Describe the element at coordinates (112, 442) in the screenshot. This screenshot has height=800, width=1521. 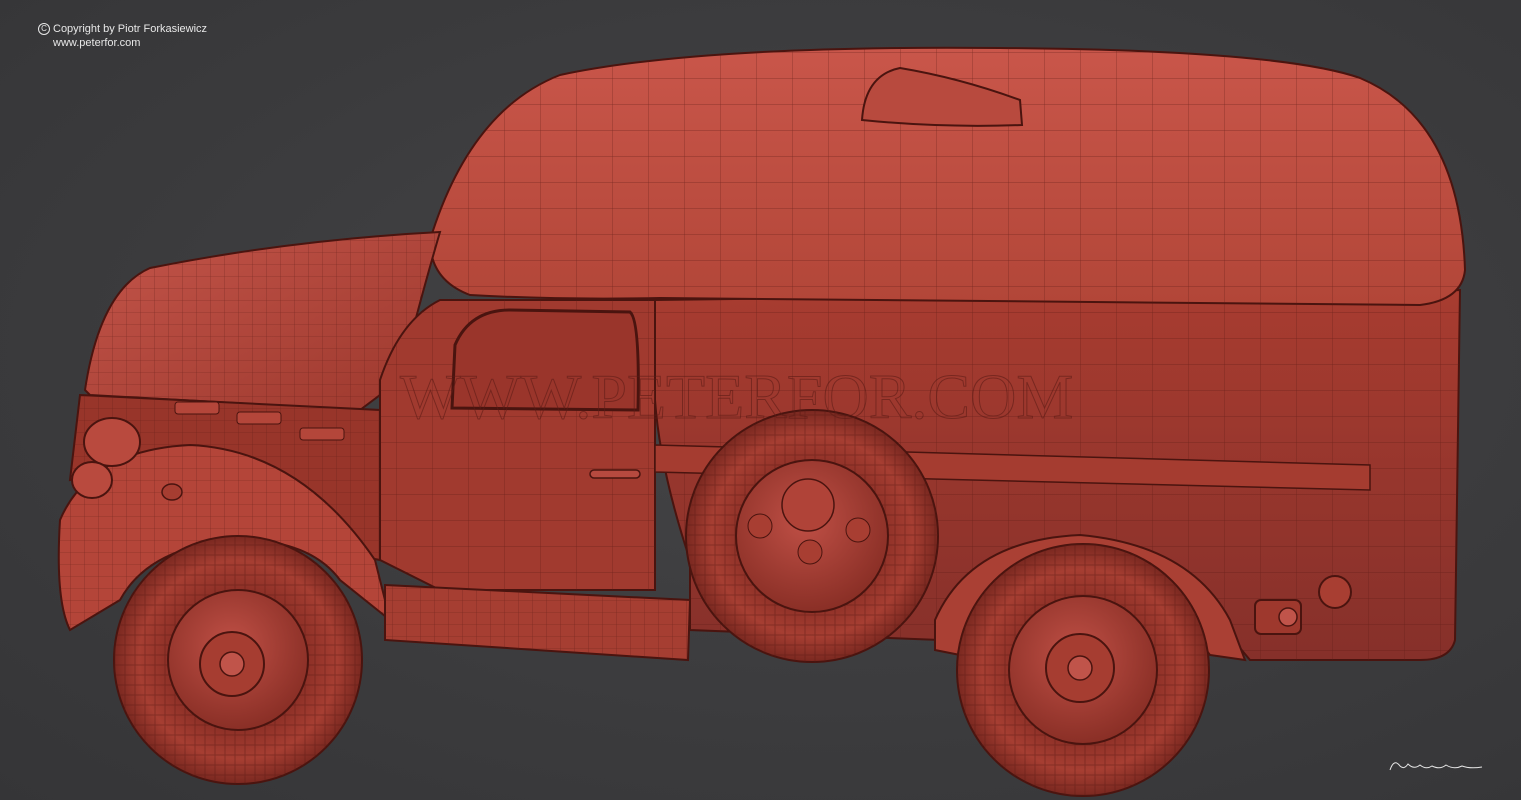
I see `headlight-upper` at that location.